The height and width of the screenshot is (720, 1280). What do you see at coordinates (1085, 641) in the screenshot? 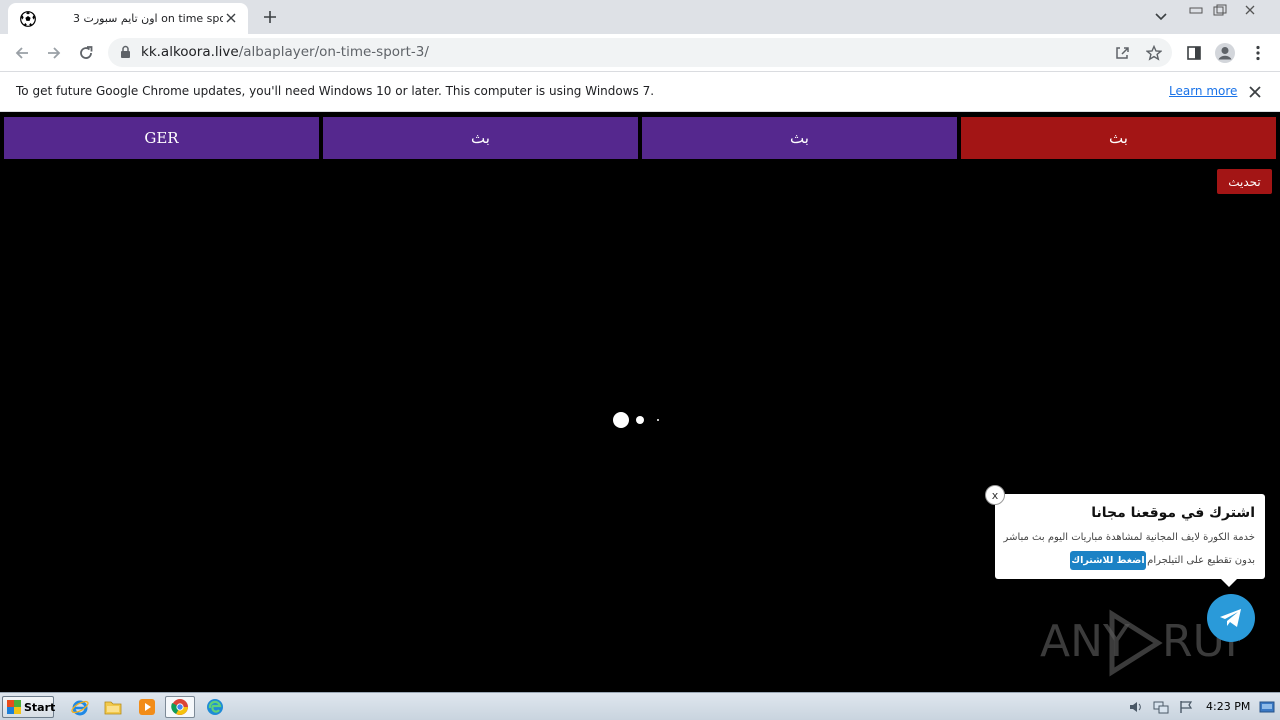
I see `svg-text: ANY` at bounding box center [1085, 641].